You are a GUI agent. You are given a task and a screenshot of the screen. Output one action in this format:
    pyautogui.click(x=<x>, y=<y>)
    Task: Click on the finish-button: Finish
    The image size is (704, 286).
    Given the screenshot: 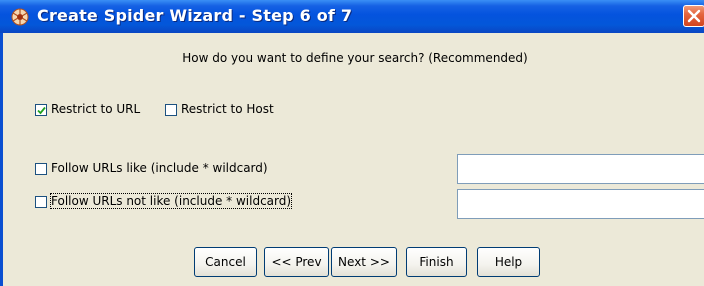 What is the action you would take?
    pyautogui.click(x=436, y=262)
    